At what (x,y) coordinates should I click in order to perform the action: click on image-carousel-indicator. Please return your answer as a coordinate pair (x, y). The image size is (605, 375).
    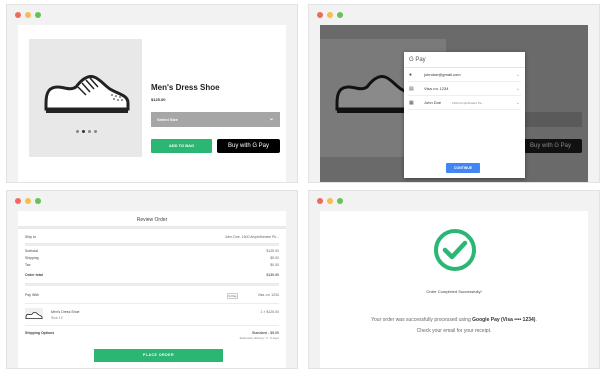
    Looking at the image, I should click on (86, 131).